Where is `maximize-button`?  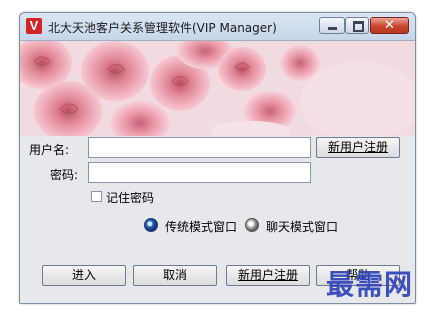
maximize-button is located at coordinates (357, 25).